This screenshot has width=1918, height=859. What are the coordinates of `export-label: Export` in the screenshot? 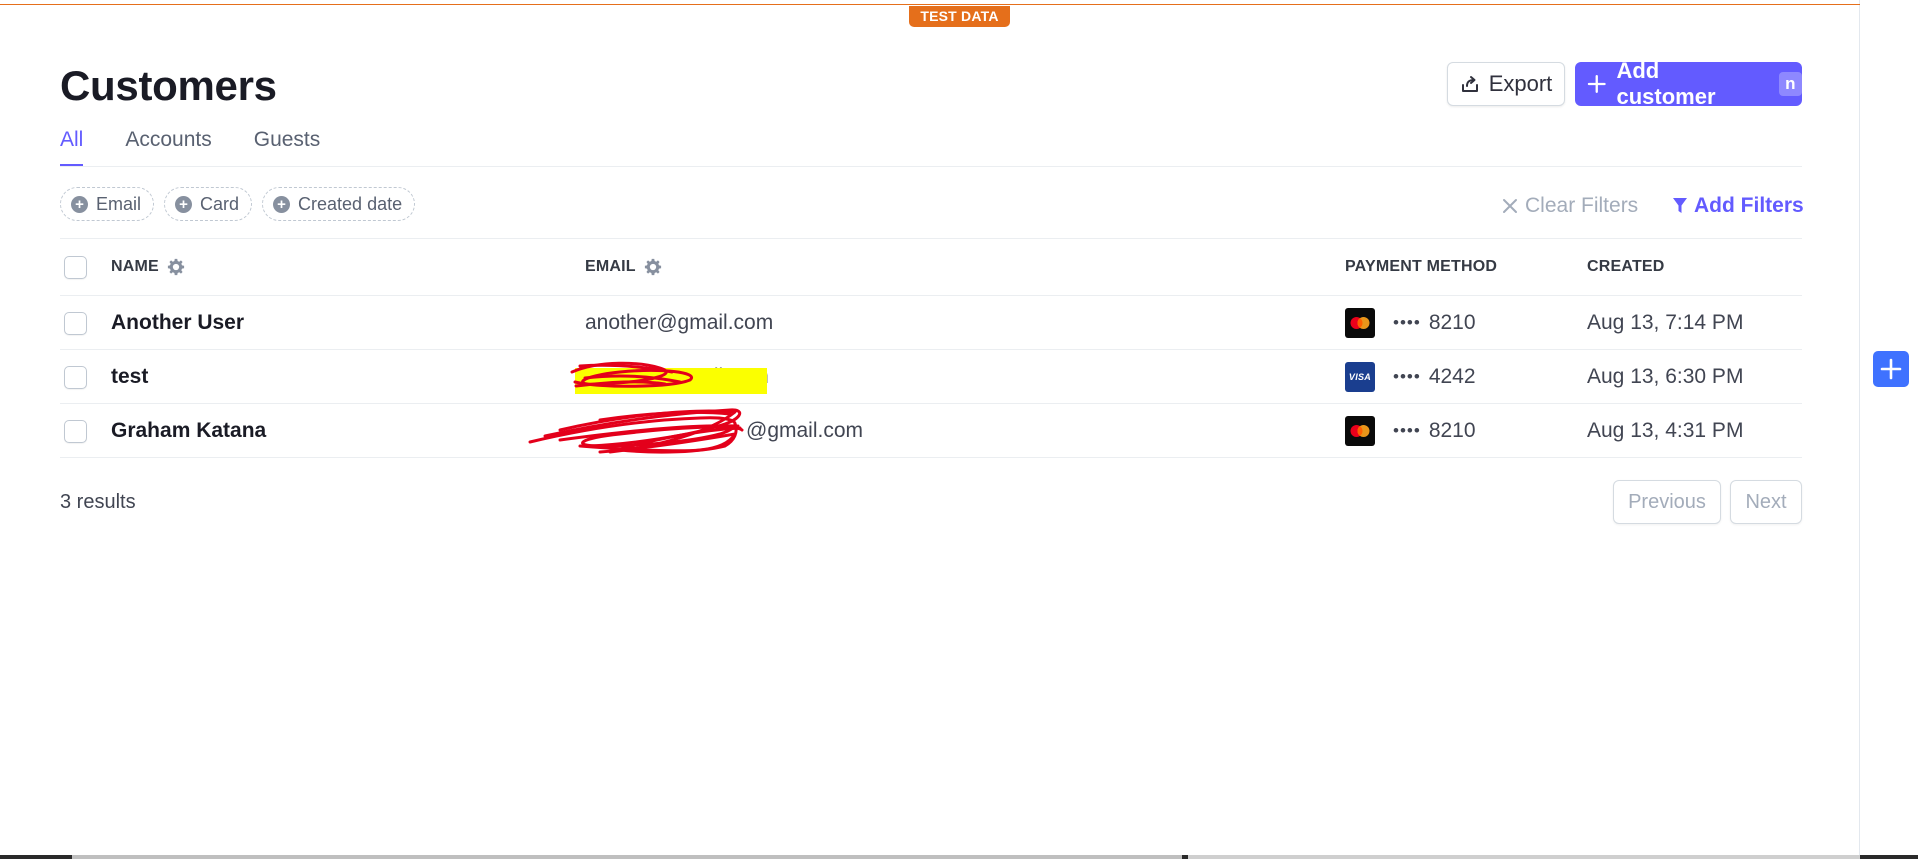 It's located at (1520, 83).